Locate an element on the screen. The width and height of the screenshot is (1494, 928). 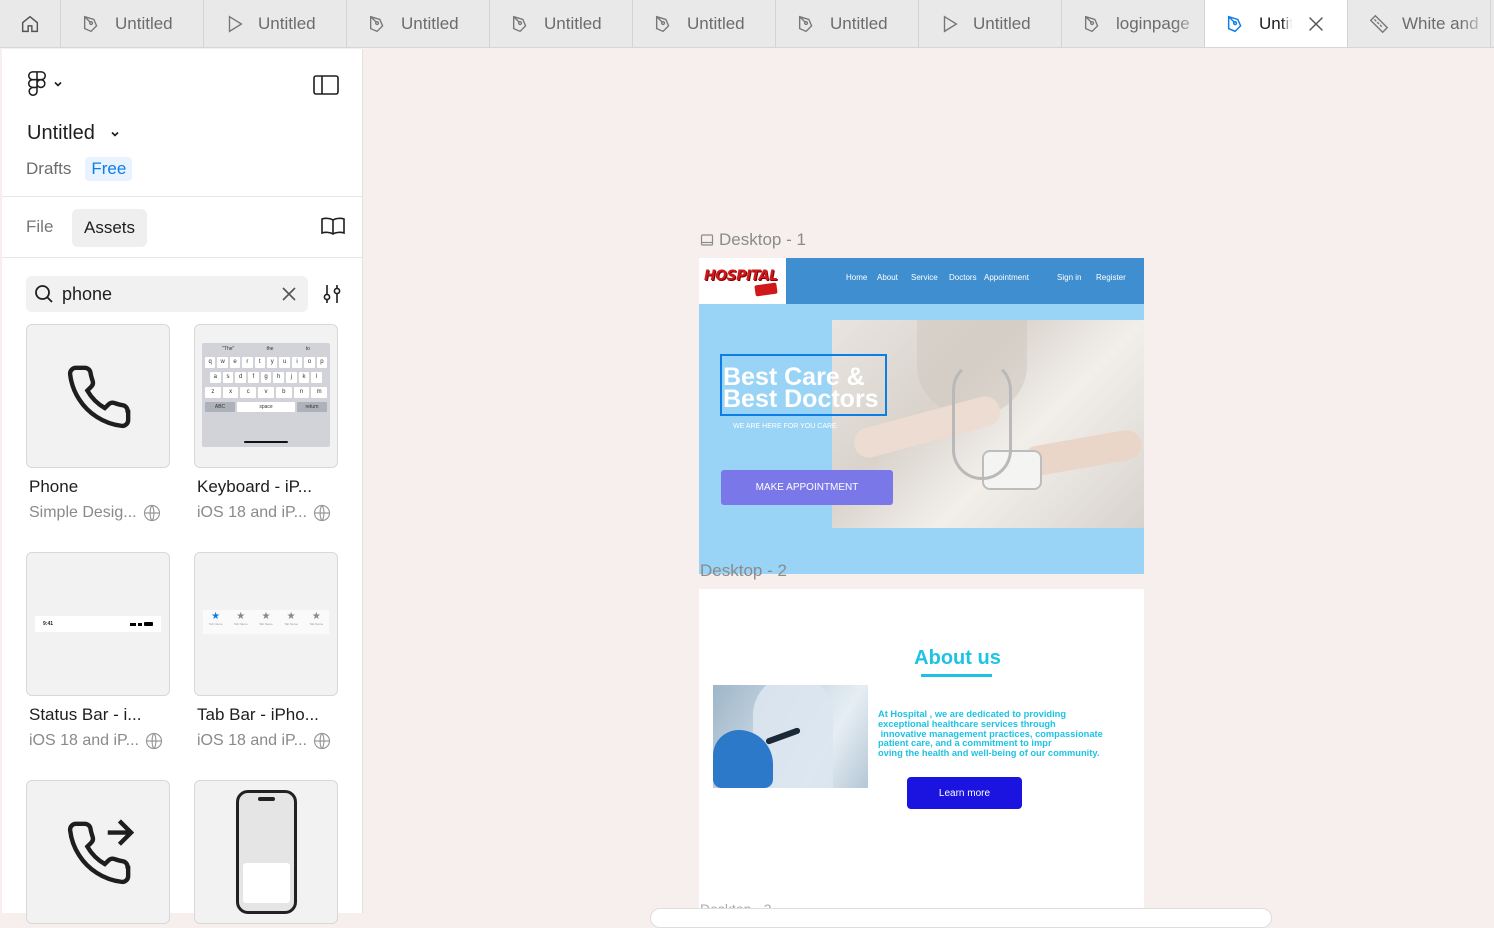
tab-file-active: Untitled is located at coordinates (1276, 23).